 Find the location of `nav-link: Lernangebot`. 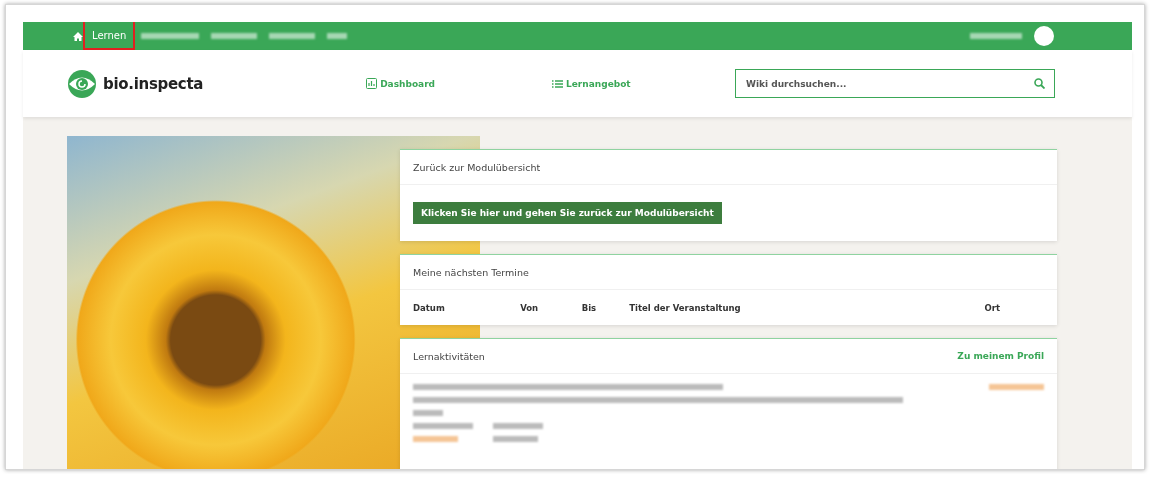

nav-link: Lernangebot is located at coordinates (591, 83).